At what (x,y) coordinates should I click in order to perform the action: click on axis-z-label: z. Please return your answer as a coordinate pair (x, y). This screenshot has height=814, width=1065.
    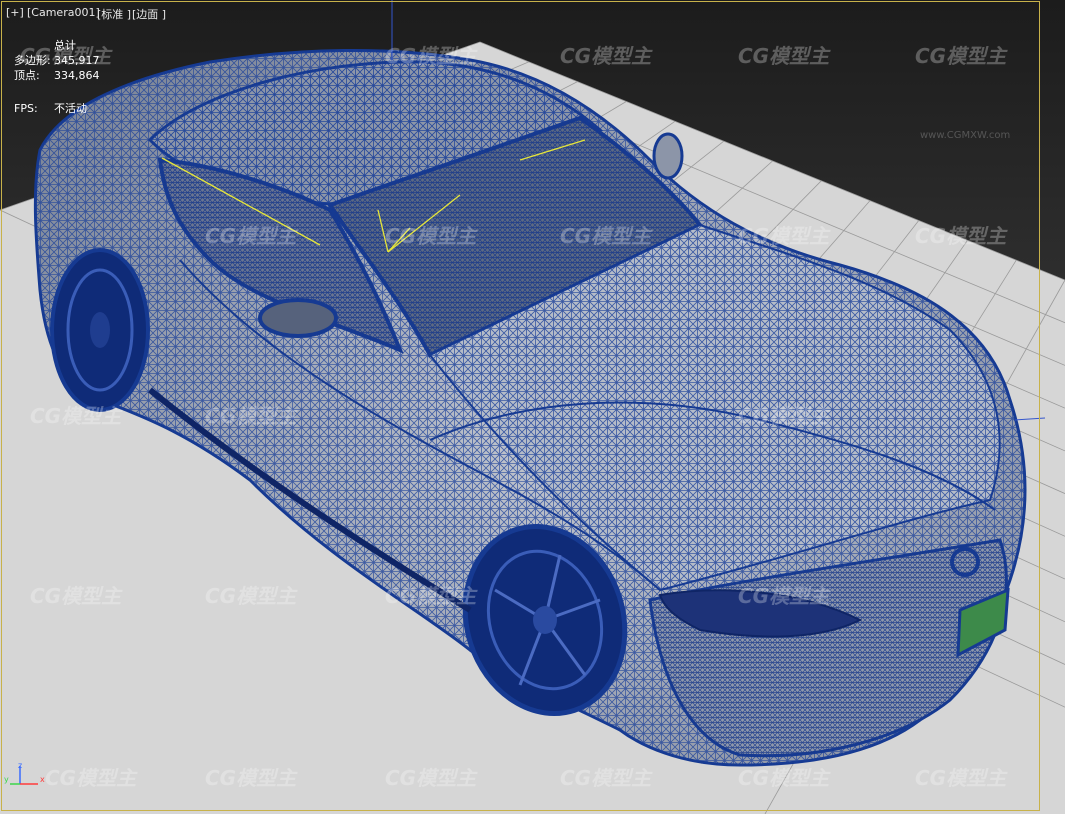
    Looking at the image, I should click on (20, 766).